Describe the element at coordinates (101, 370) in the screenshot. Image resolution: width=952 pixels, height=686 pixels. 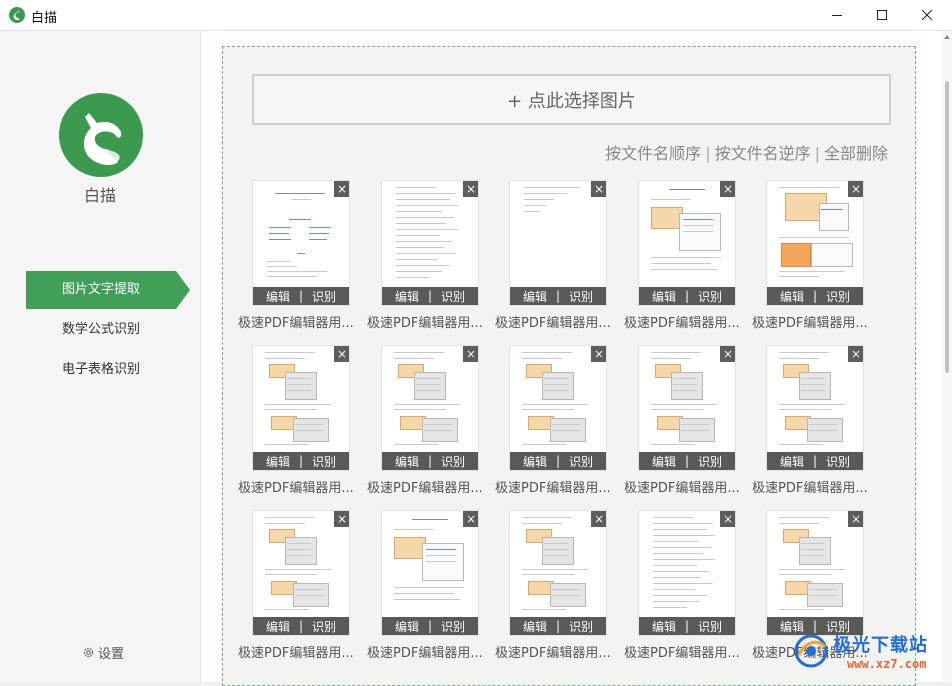
I see `sidebar-item-spreadsheet: 电子表格识别` at that location.